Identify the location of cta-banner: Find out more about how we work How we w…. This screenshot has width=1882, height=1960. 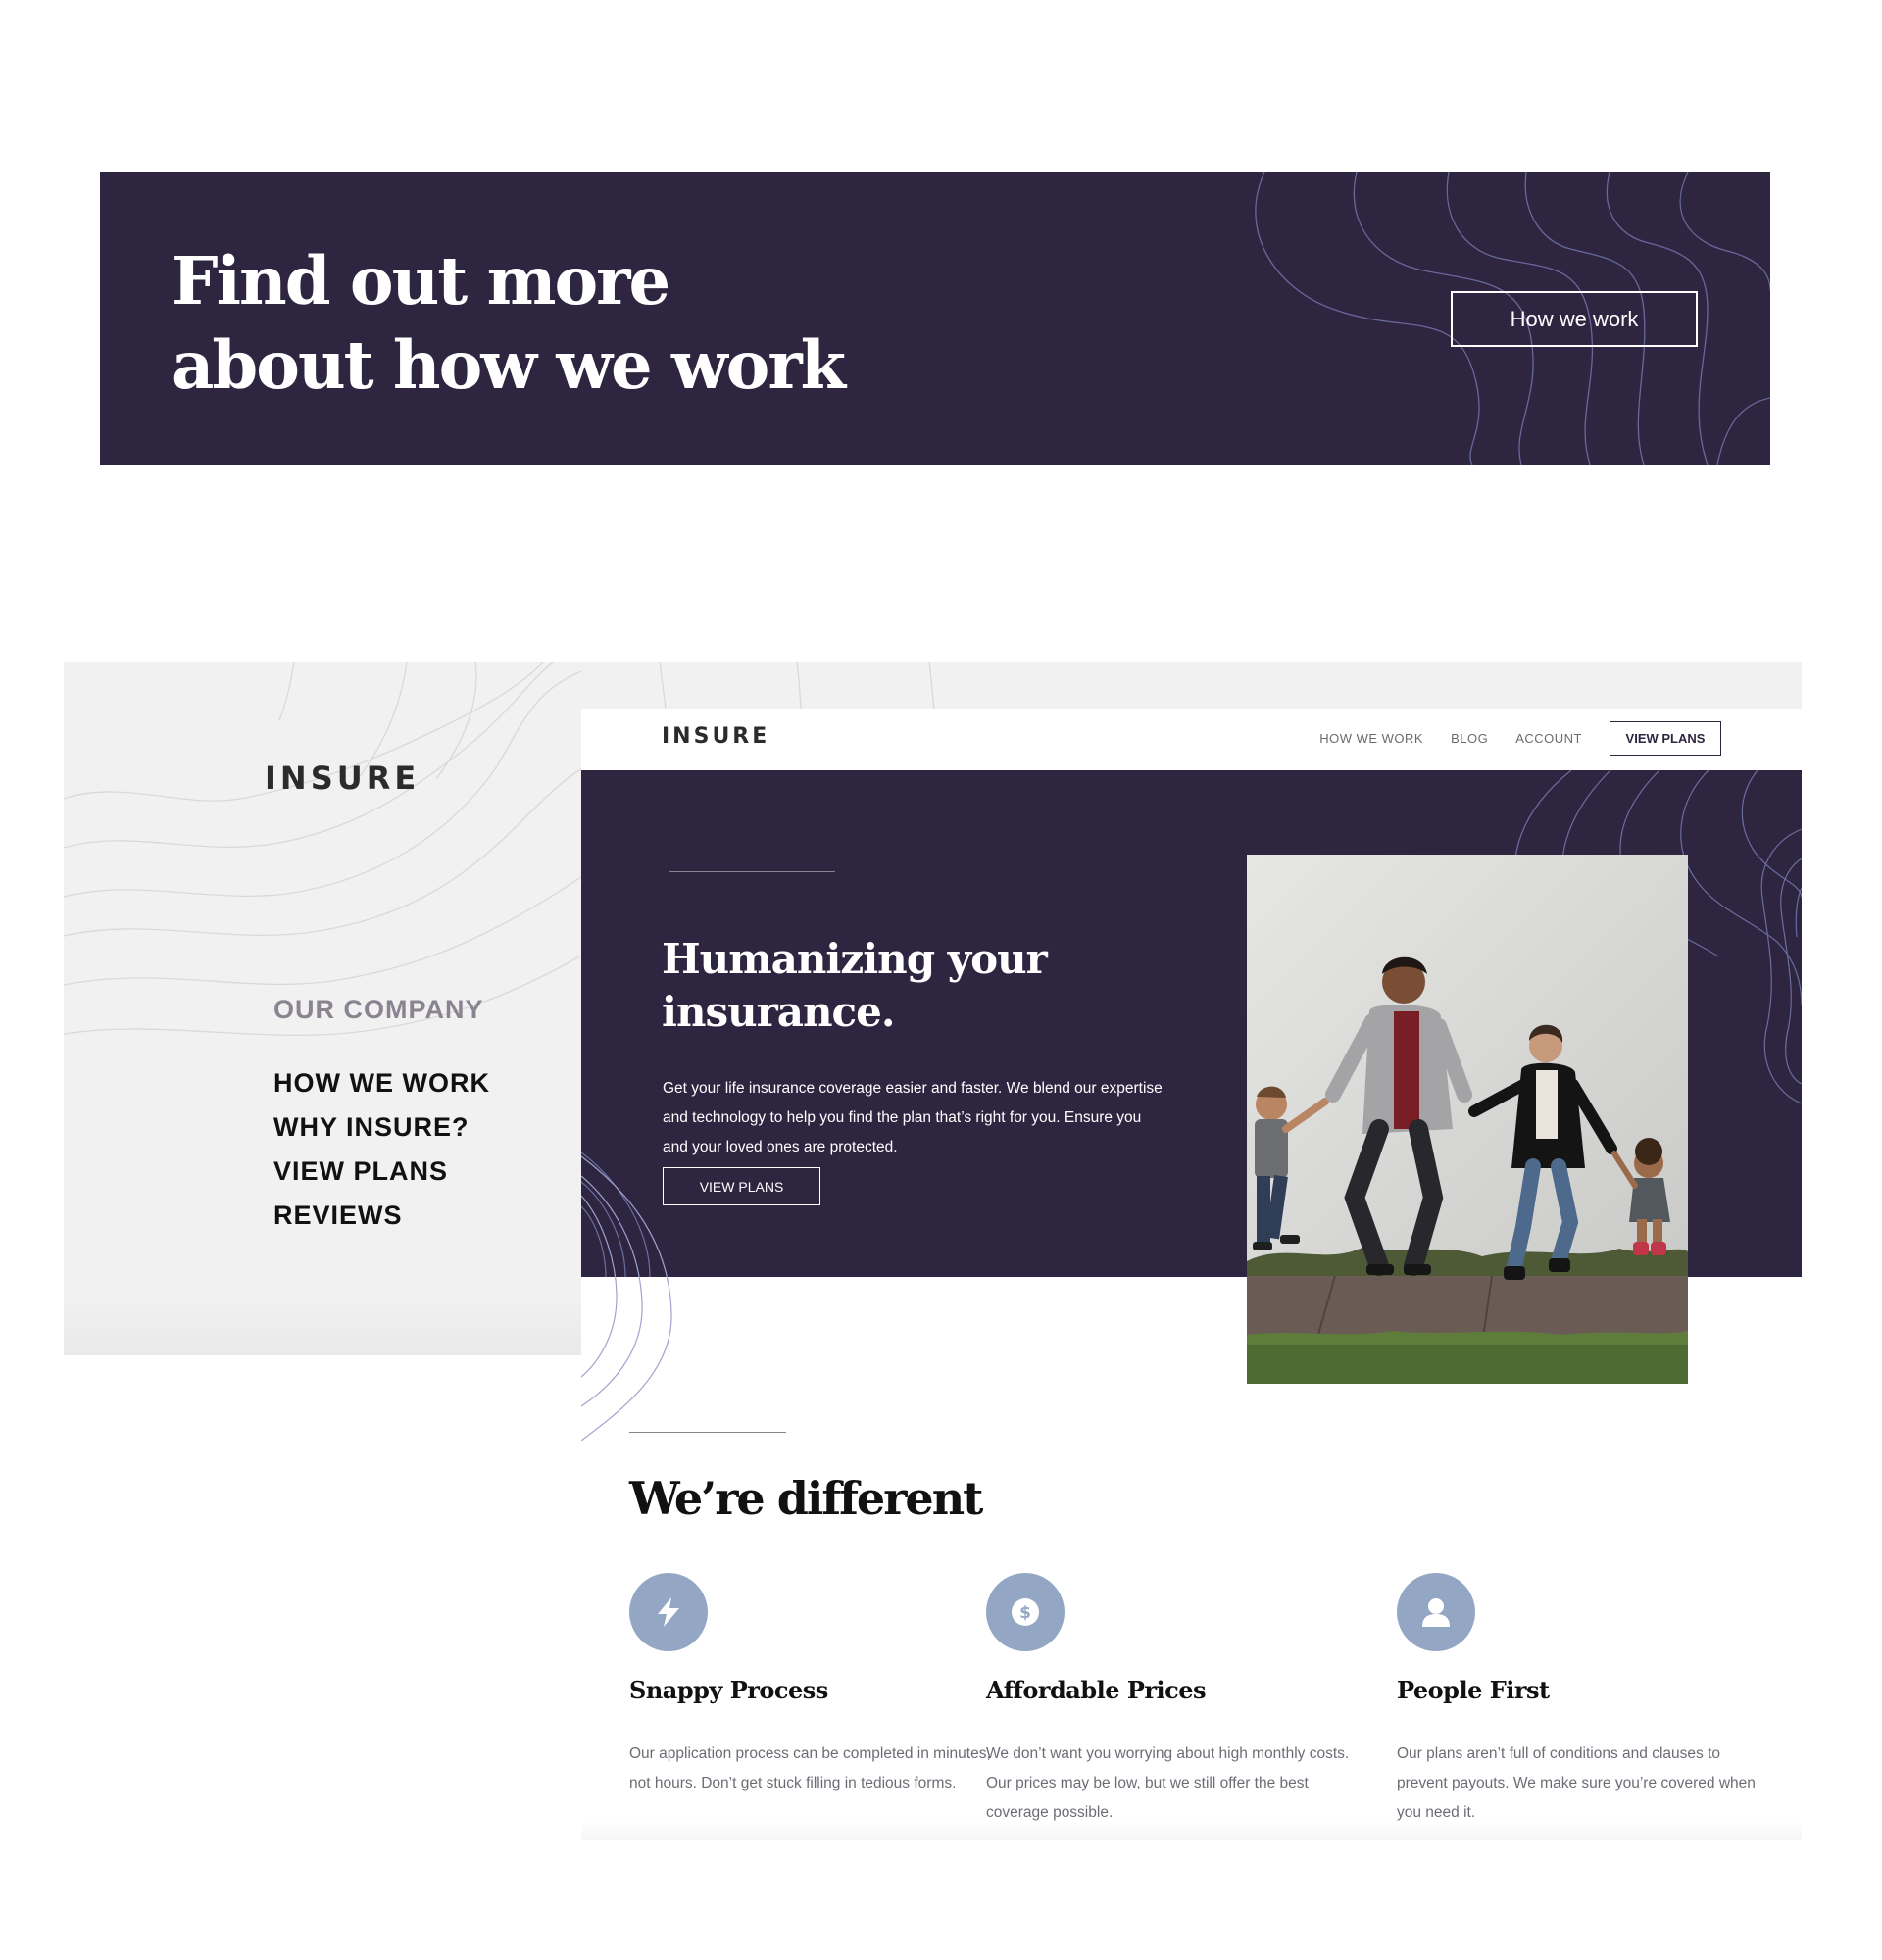
(935, 318).